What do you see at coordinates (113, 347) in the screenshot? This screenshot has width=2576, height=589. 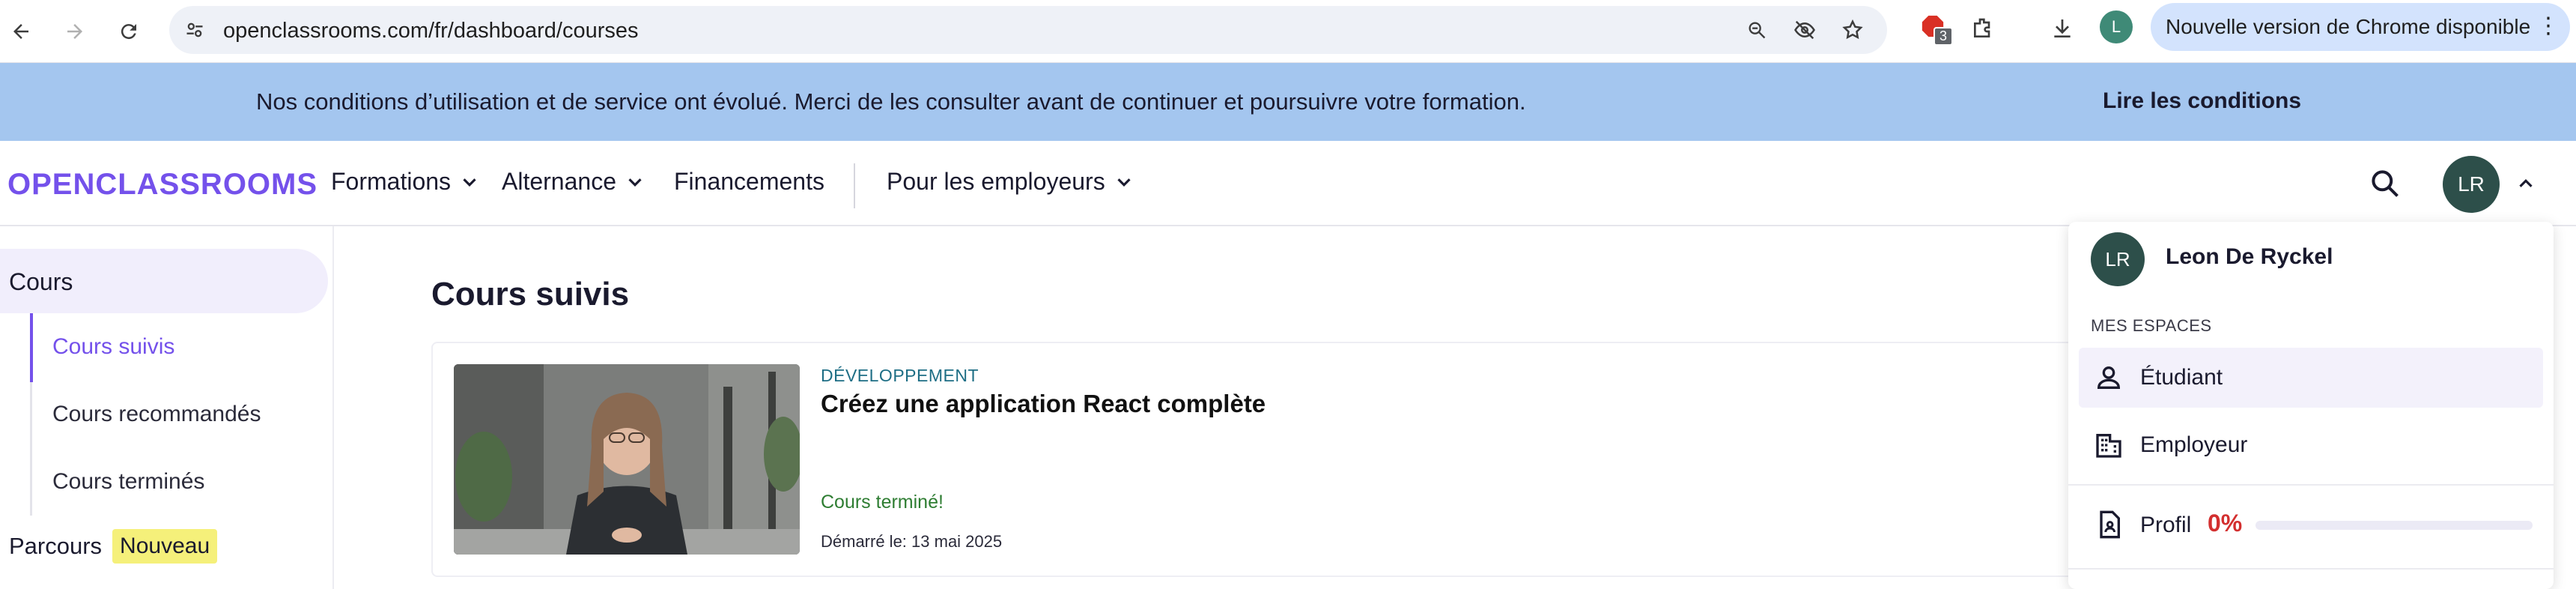 I see `sidebar-item-cours-suivis: Cours suivis` at bounding box center [113, 347].